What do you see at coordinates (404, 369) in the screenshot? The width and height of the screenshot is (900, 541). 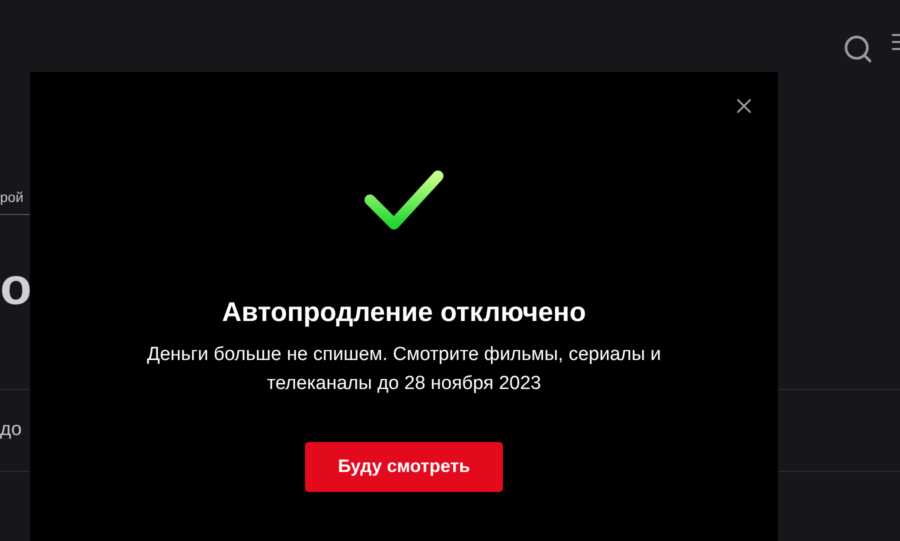 I see `dialog-message: Деньги больше не спишем. Смотрите фильмы, сериалы и телеканалы до 28 ноября 2023` at bounding box center [404, 369].